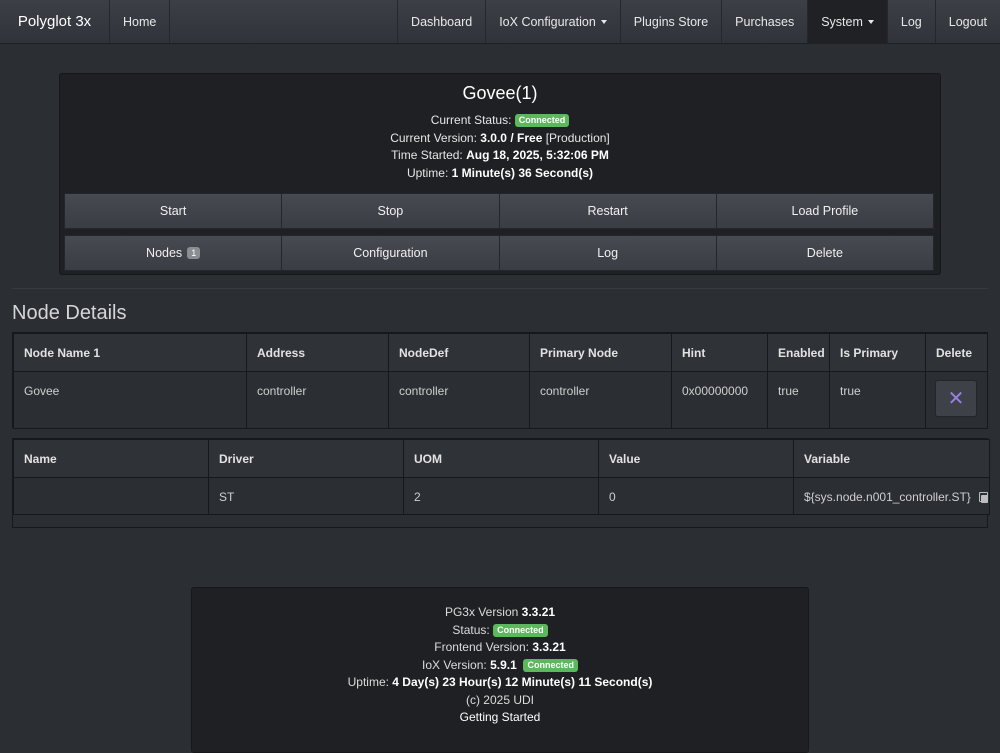 The height and width of the screenshot is (753, 1000). Describe the element at coordinates (130, 352) in the screenshot. I see `col-node-name: Node Name 1` at that location.